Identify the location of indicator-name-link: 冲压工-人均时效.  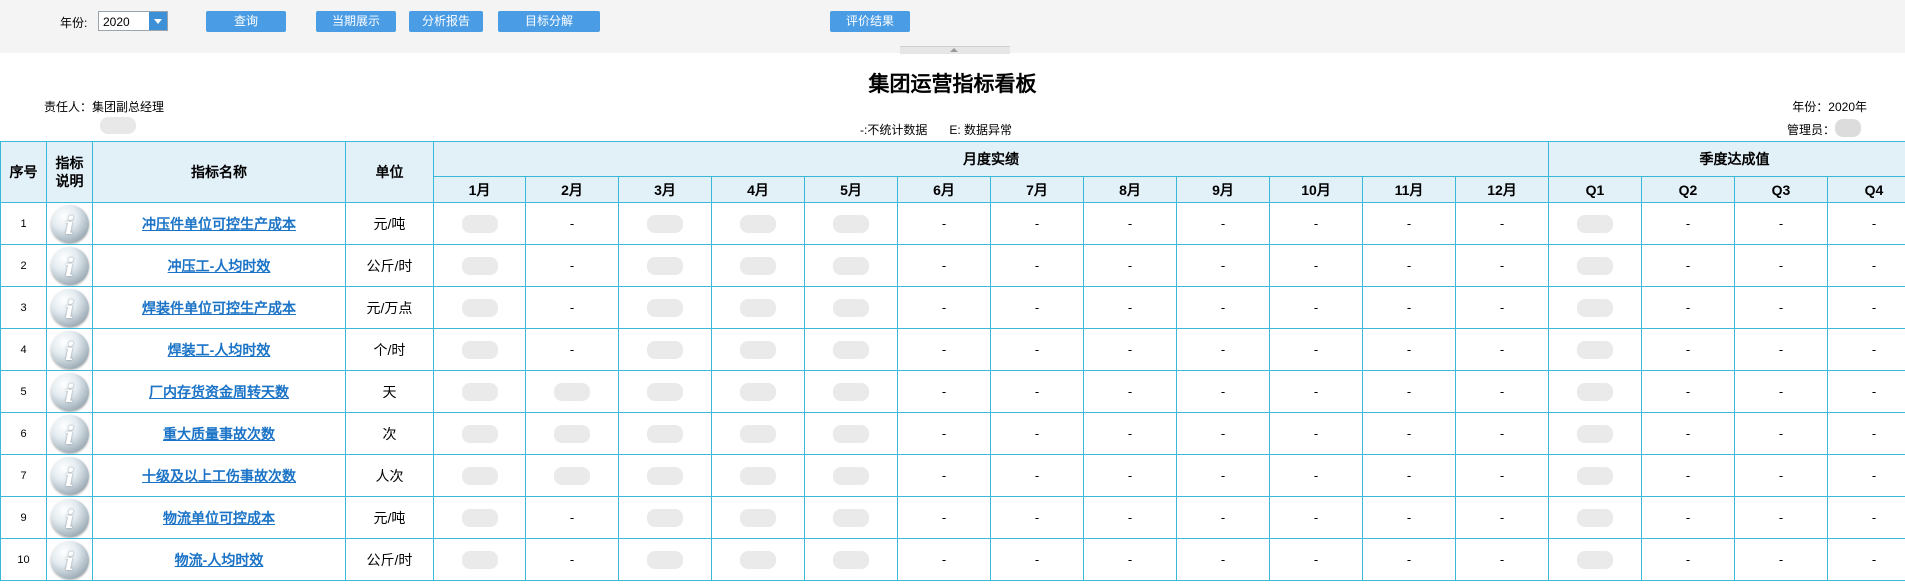
(219, 266).